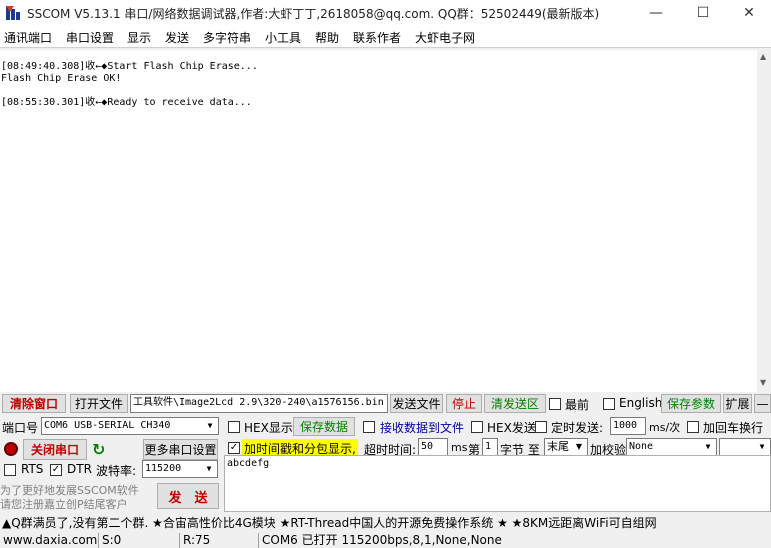 The width and height of the screenshot is (771, 548). Describe the element at coordinates (324, 426) in the screenshot. I see `save-data-button: 保存数据` at that location.